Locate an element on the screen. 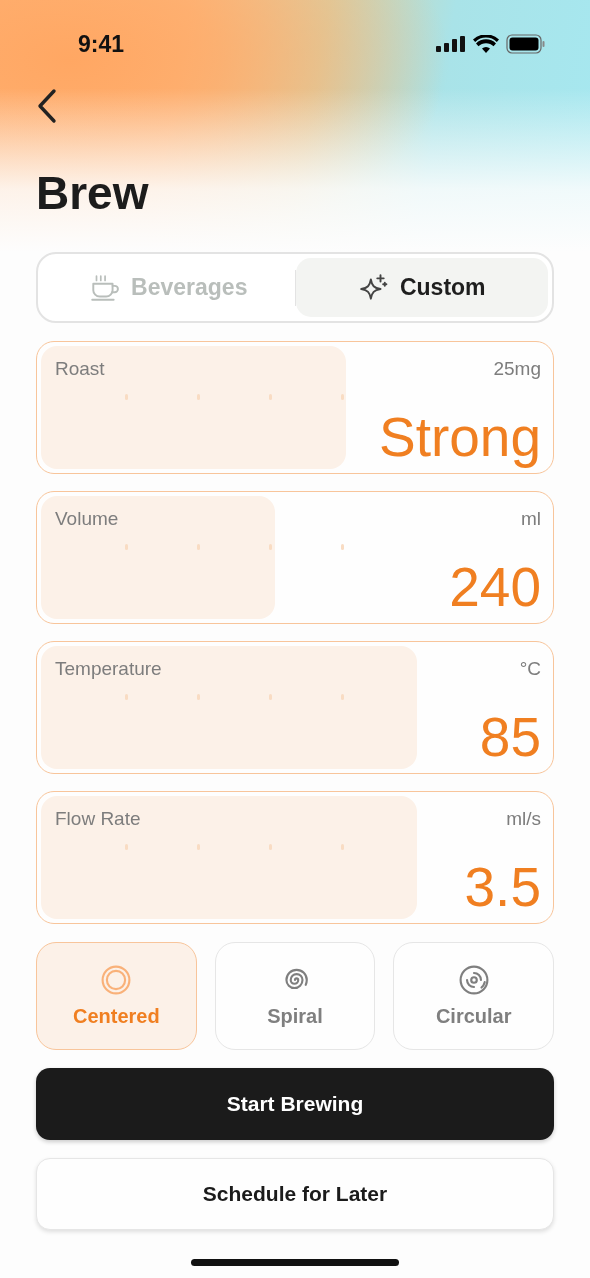 This screenshot has height=1278, width=590. setting-slider: Flow Rate ml/s 3.5 is located at coordinates (295, 857).